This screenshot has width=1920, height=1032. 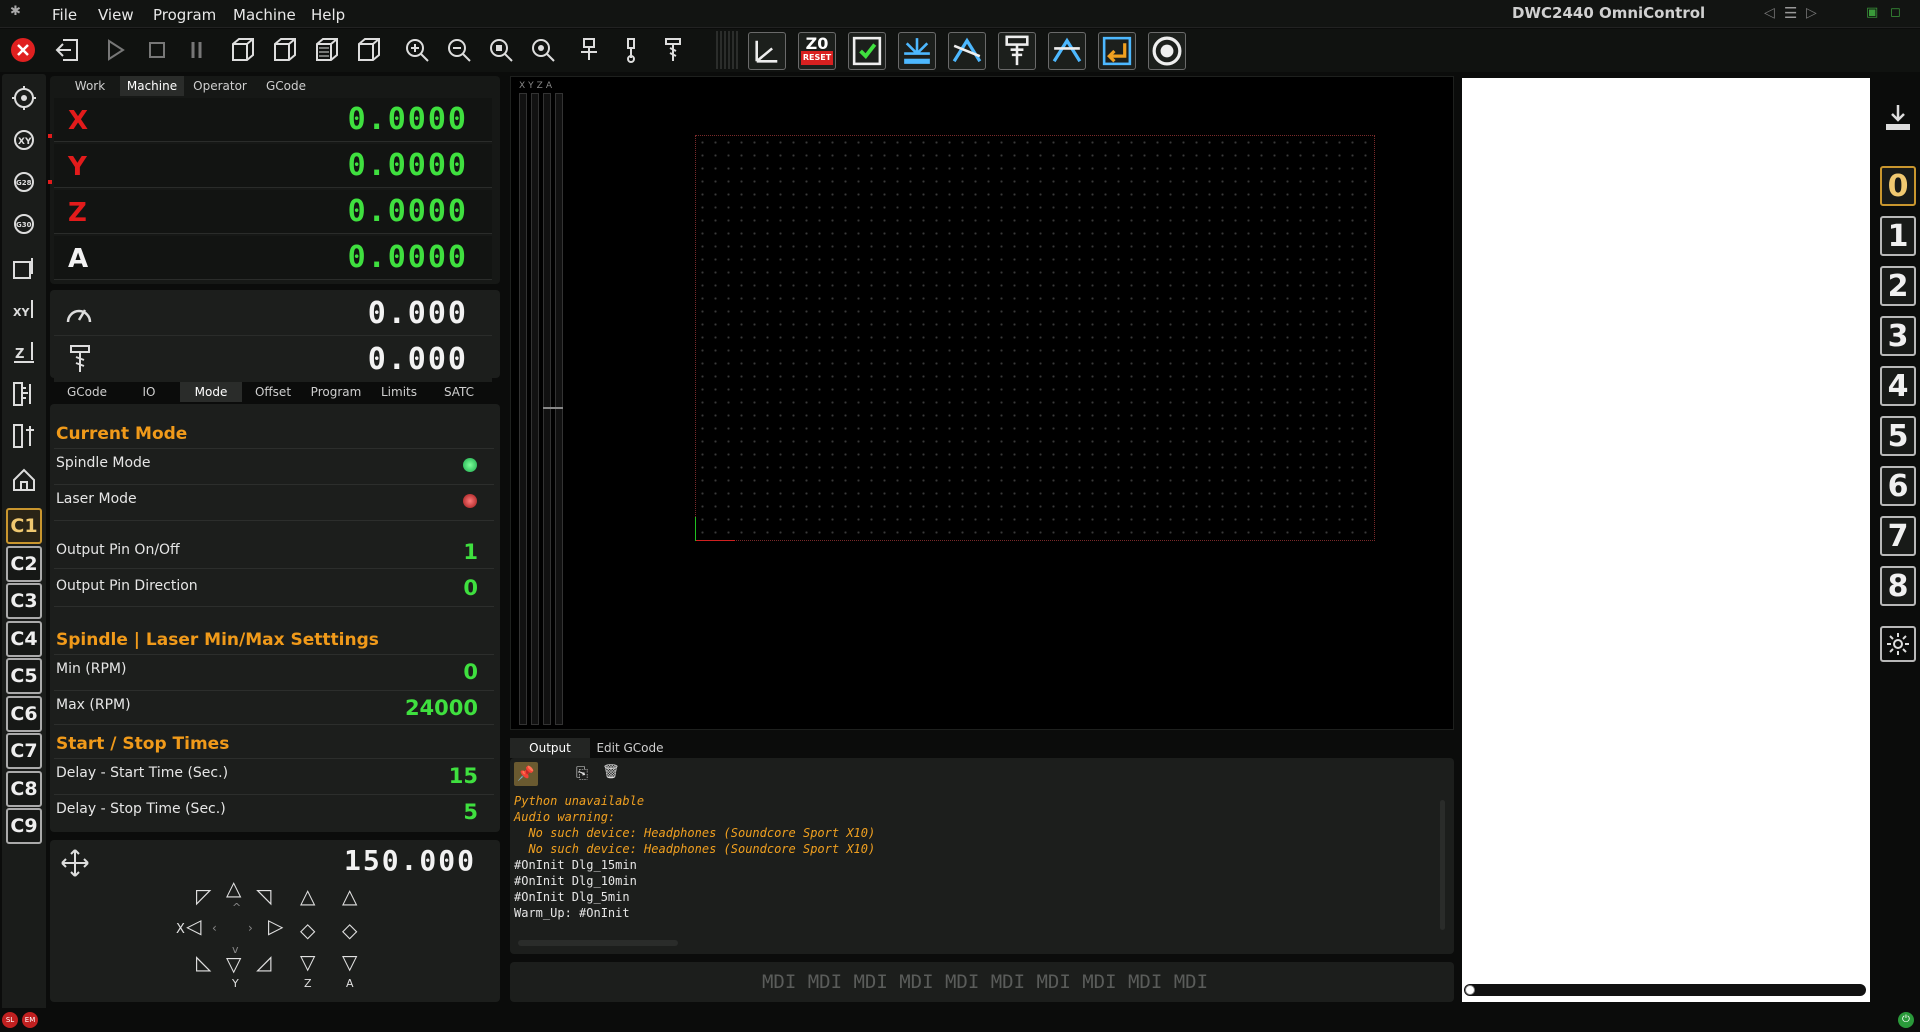 What do you see at coordinates (1898, 236) in the screenshot?
I see `tool-slot-button-1: 1` at bounding box center [1898, 236].